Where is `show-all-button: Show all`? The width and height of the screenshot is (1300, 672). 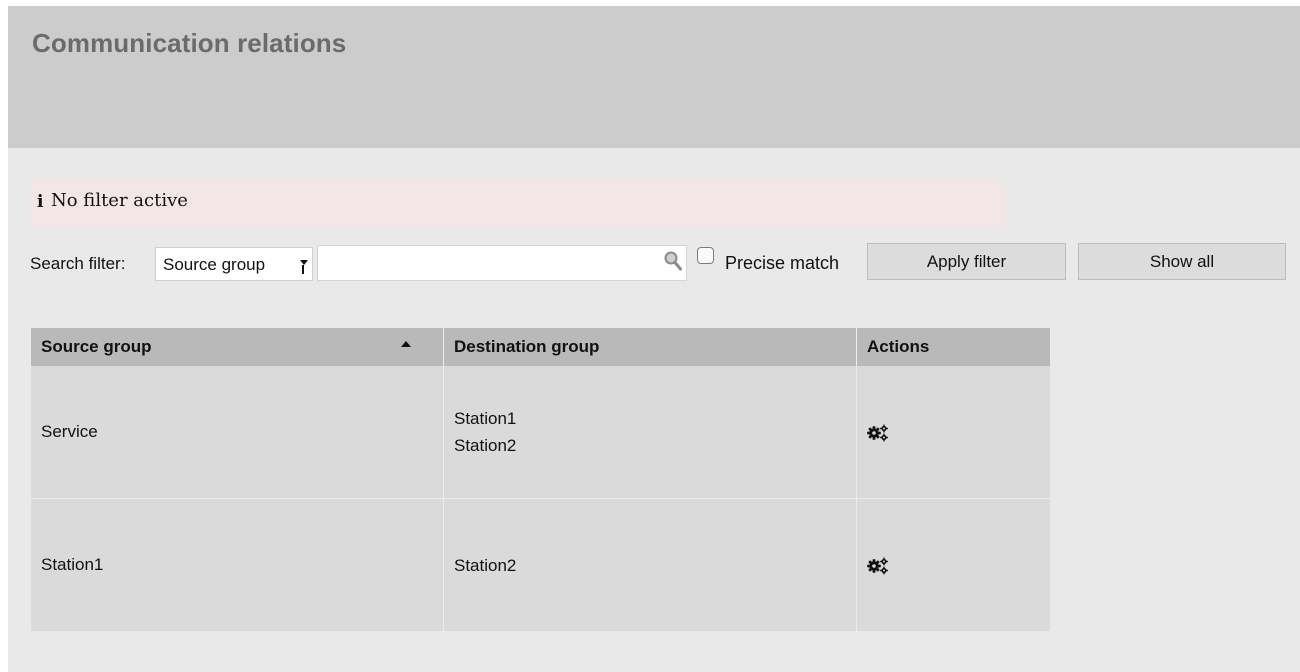
show-all-button: Show all is located at coordinates (1182, 261).